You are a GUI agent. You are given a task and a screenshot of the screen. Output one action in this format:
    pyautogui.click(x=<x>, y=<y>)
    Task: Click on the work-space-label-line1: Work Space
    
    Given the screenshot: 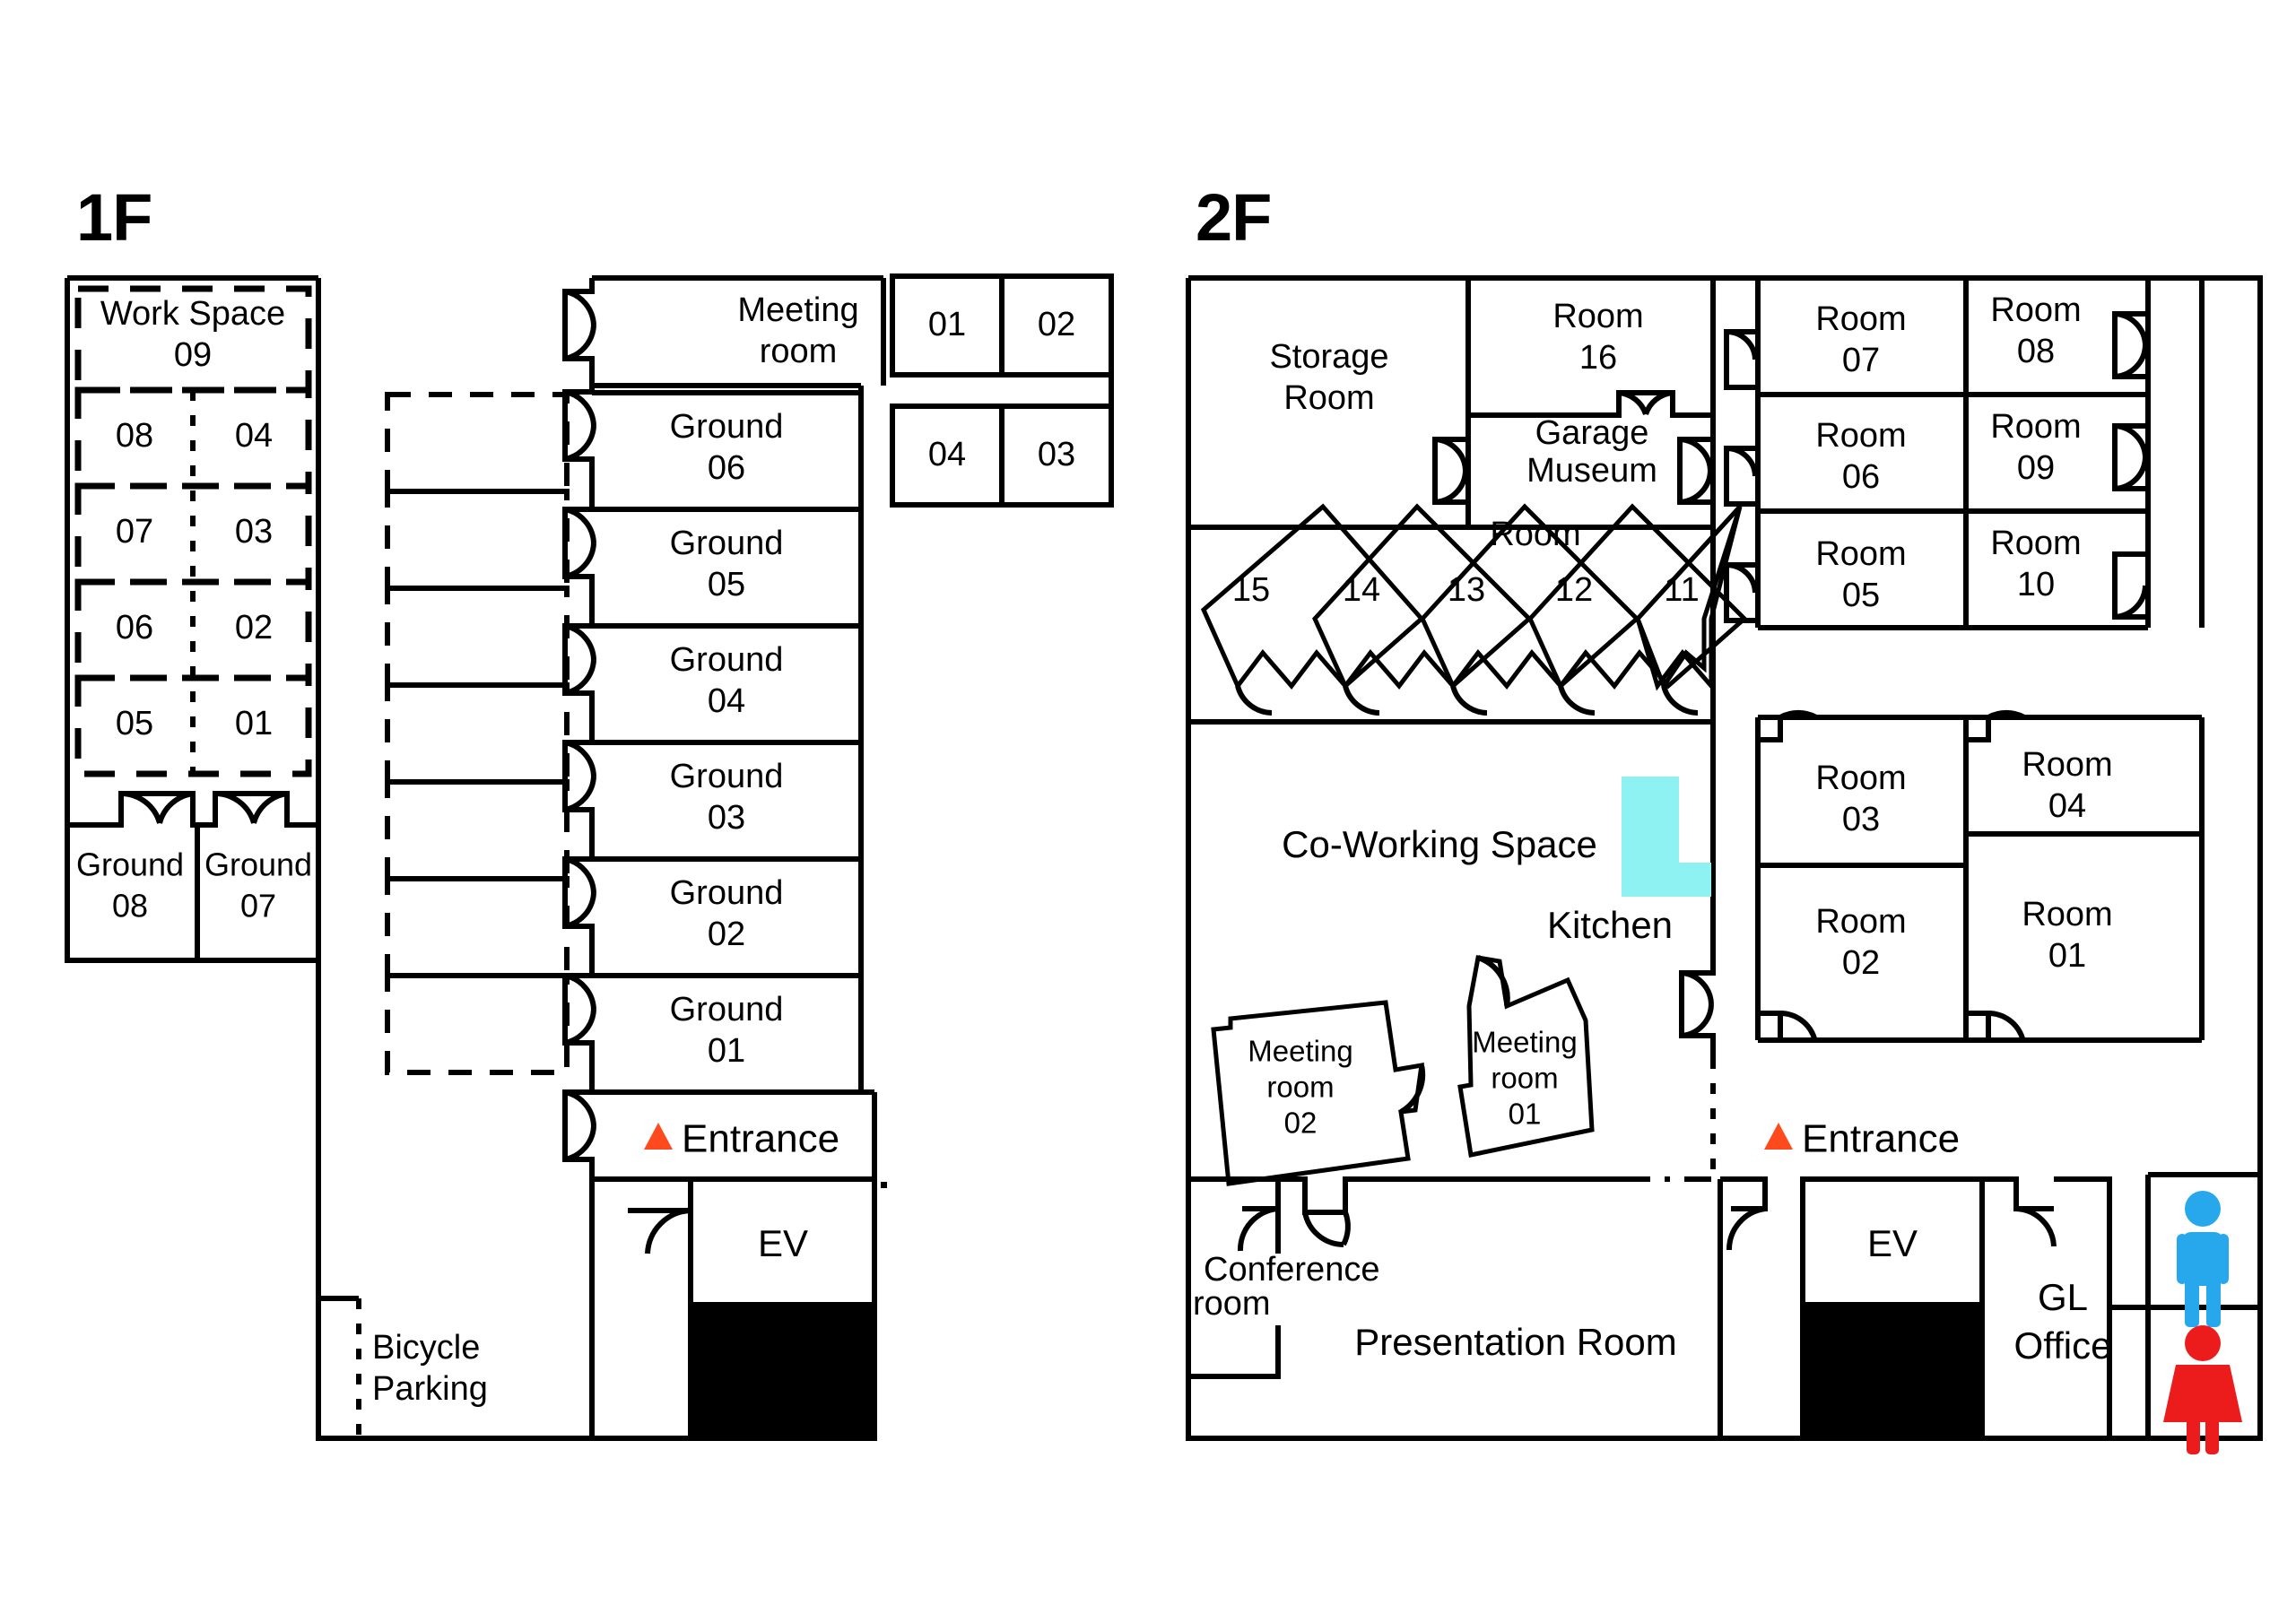 What is the action you would take?
    pyautogui.click(x=192, y=314)
    